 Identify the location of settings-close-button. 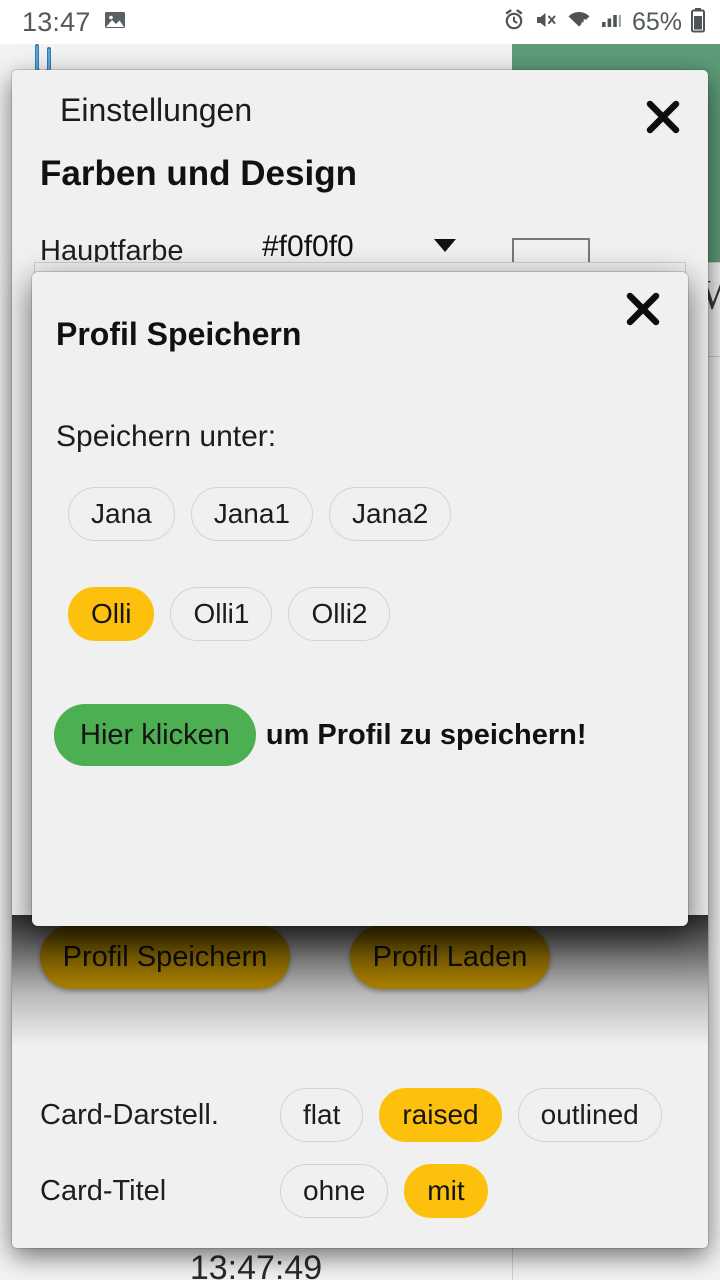
(663, 117).